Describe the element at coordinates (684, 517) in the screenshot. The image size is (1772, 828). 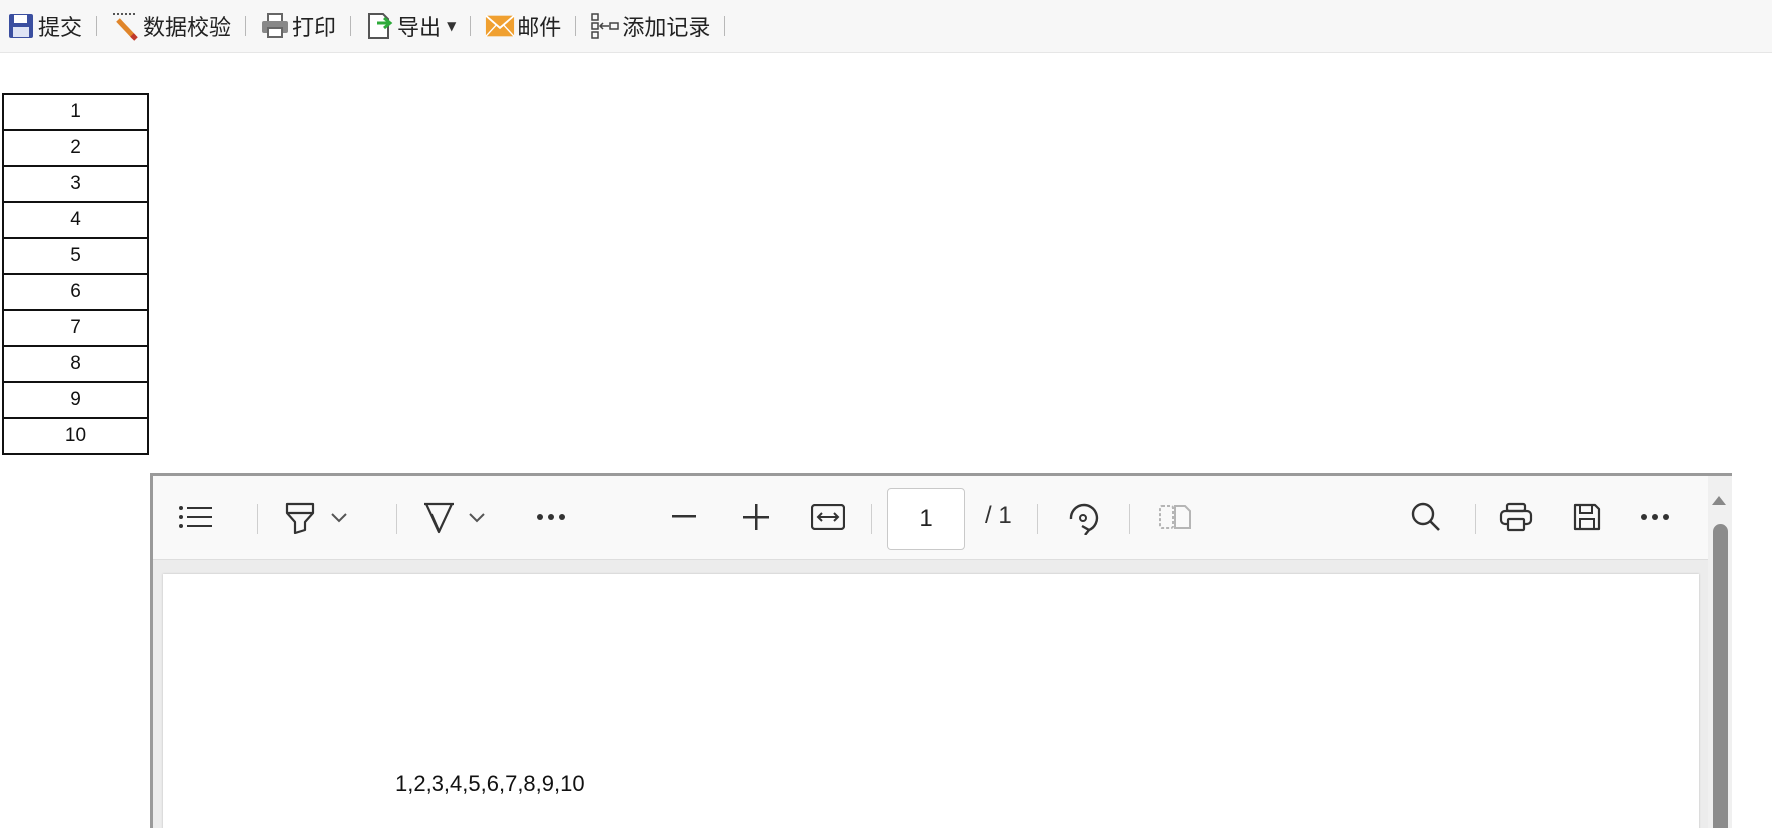
I see `zoom-out-icon` at that location.